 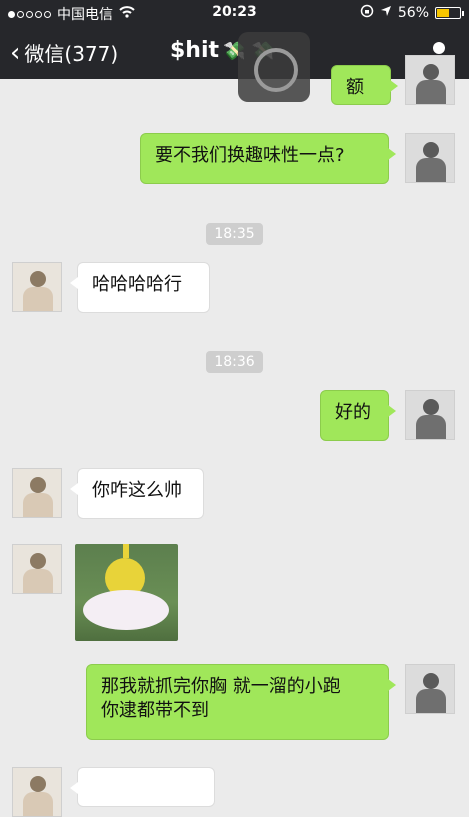 I want to click on message-text: 要不我们换趣味性一点?, so click(x=250, y=155).